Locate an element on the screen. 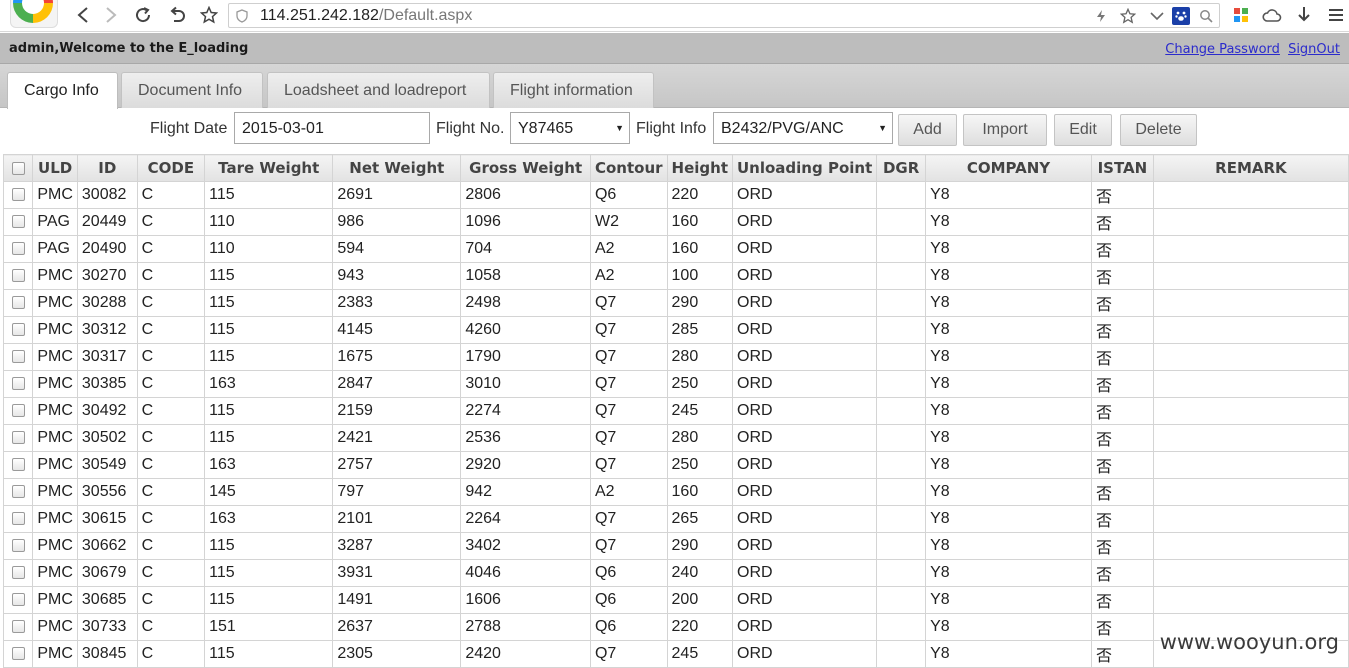  table-row: PMC 30492 C 115 2159 2274 Q7 245 ORD Y8 否 is located at coordinates (675, 411).